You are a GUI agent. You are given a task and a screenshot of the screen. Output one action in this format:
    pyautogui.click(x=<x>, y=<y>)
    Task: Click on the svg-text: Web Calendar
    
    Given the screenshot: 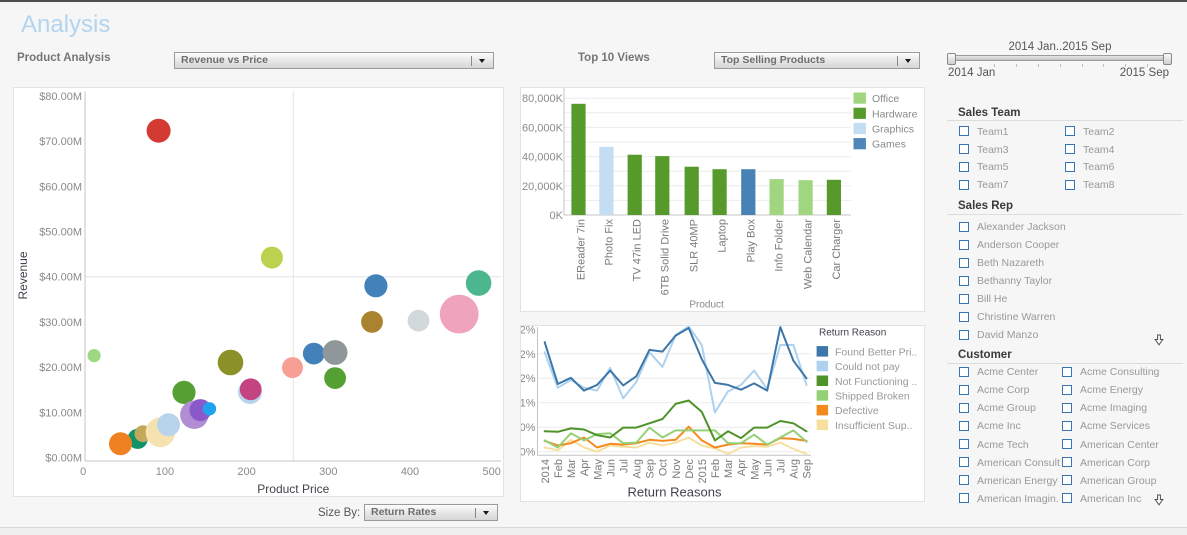 What is the action you would take?
    pyautogui.click(x=809, y=254)
    